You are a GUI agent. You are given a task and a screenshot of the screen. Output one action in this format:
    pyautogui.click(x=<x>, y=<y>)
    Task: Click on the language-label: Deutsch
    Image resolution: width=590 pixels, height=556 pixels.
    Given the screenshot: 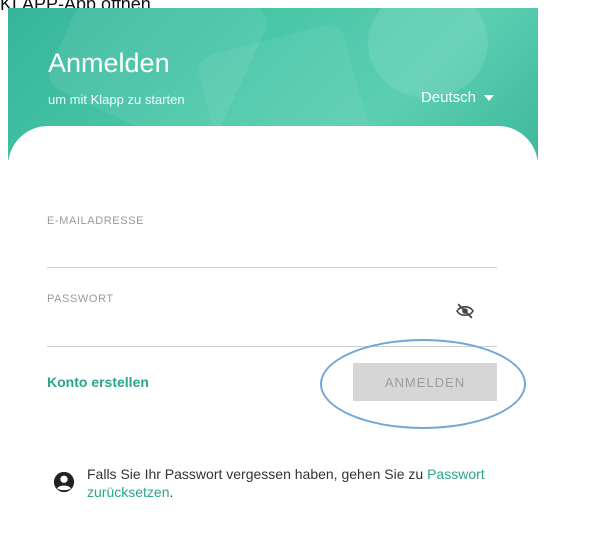 What is the action you would take?
    pyautogui.click(x=448, y=97)
    